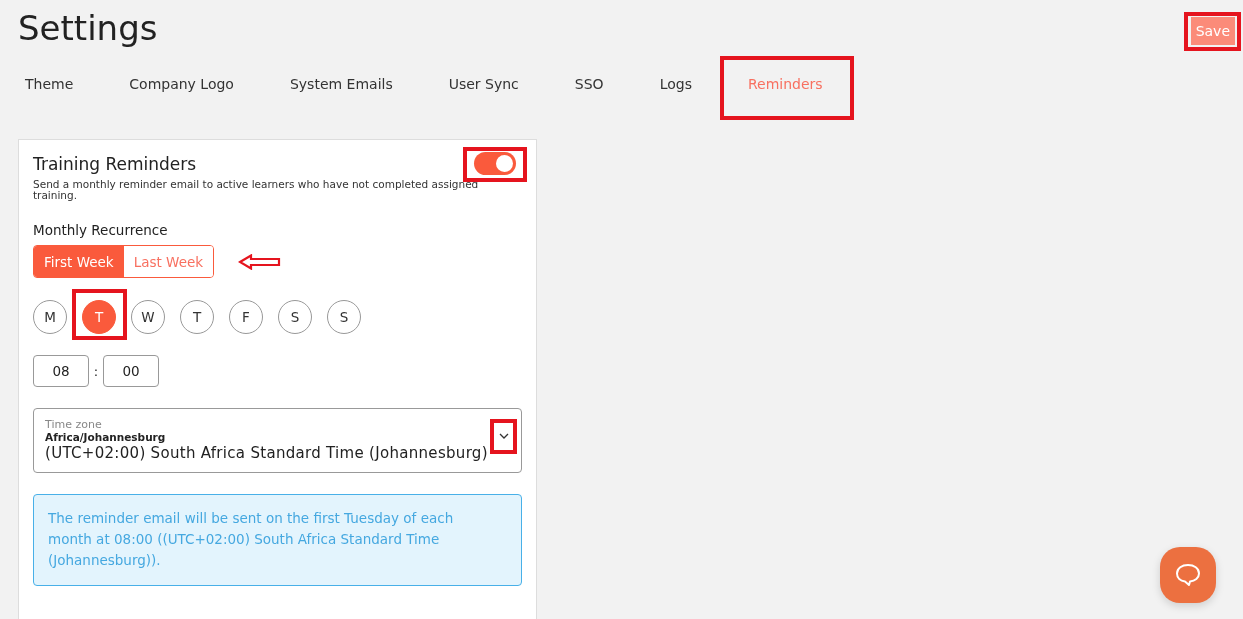 This screenshot has width=1243, height=619. Describe the element at coordinates (589, 84) in the screenshot. I see `tab: SSO` at that location.